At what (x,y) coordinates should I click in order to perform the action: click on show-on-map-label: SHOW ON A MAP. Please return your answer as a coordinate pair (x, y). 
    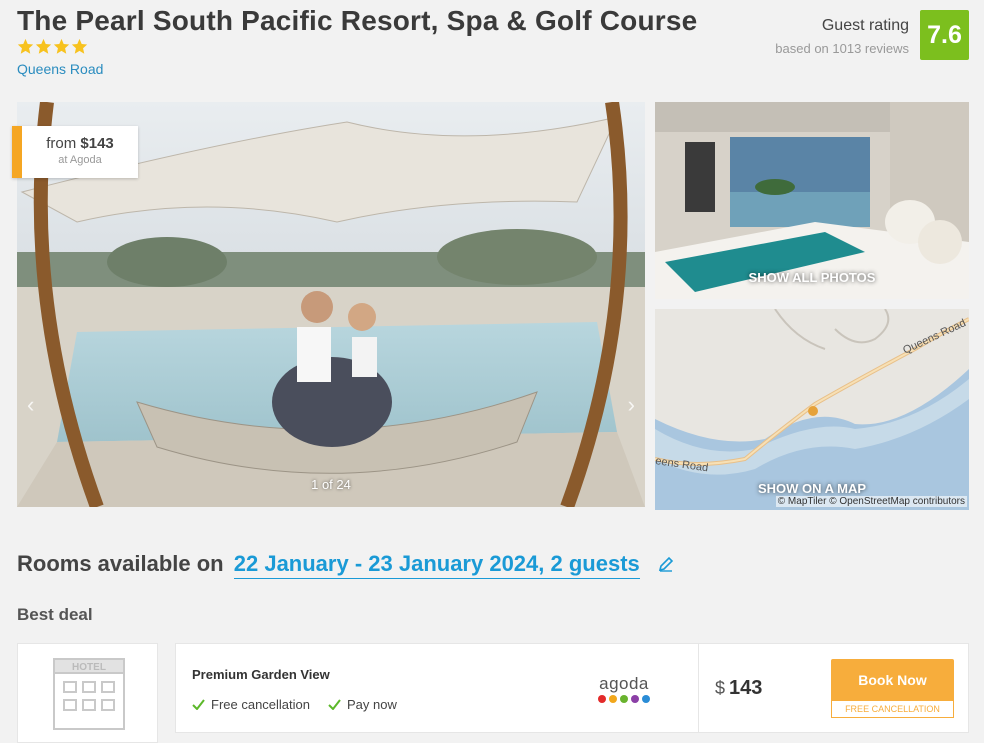
    Looking at the image, I should click on (812, 488).